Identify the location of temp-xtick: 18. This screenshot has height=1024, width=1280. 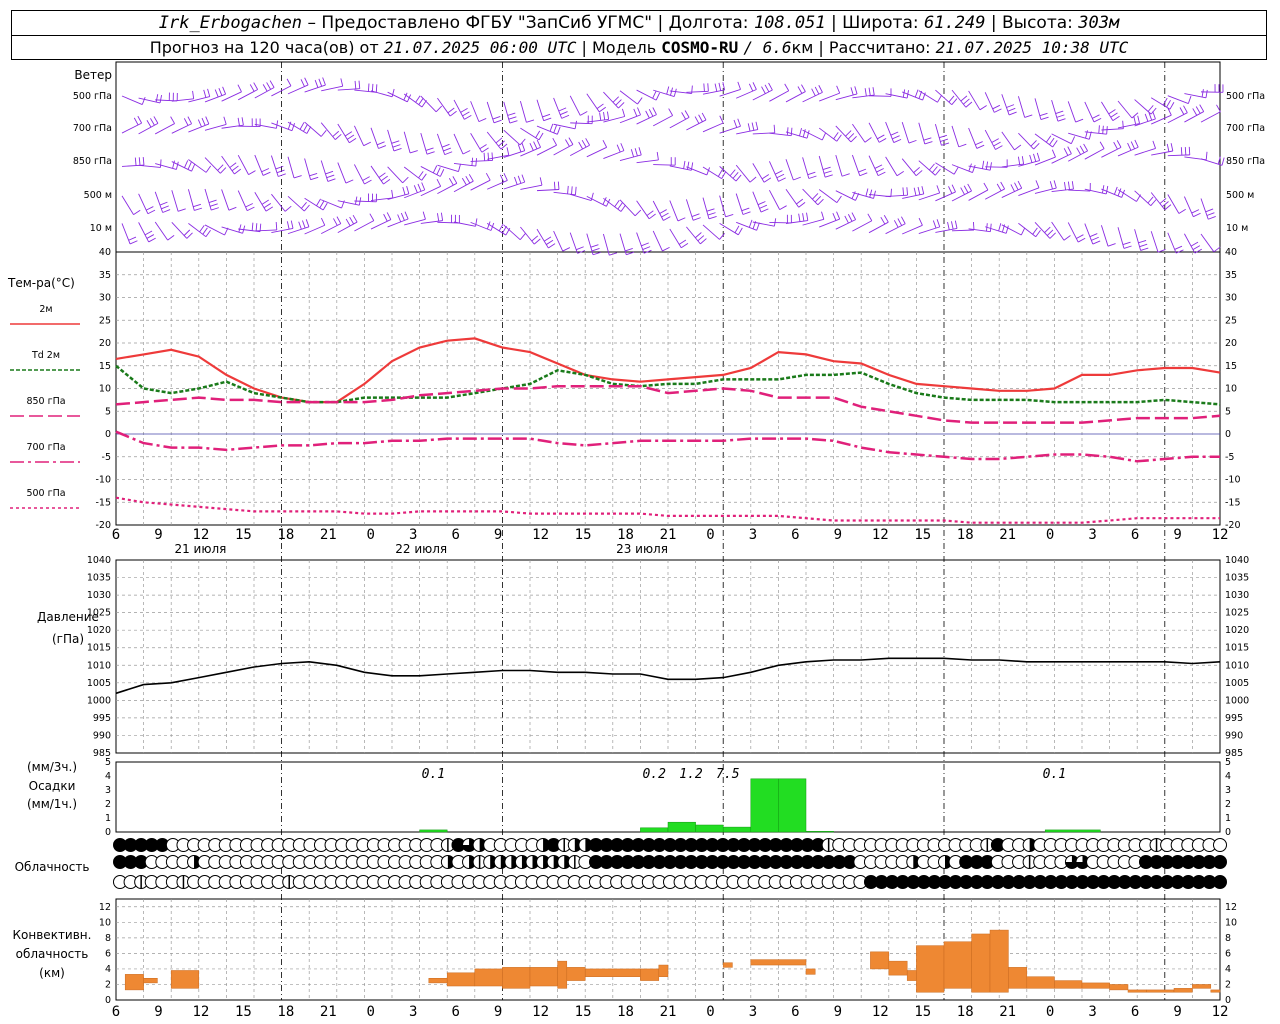
(285, 535).